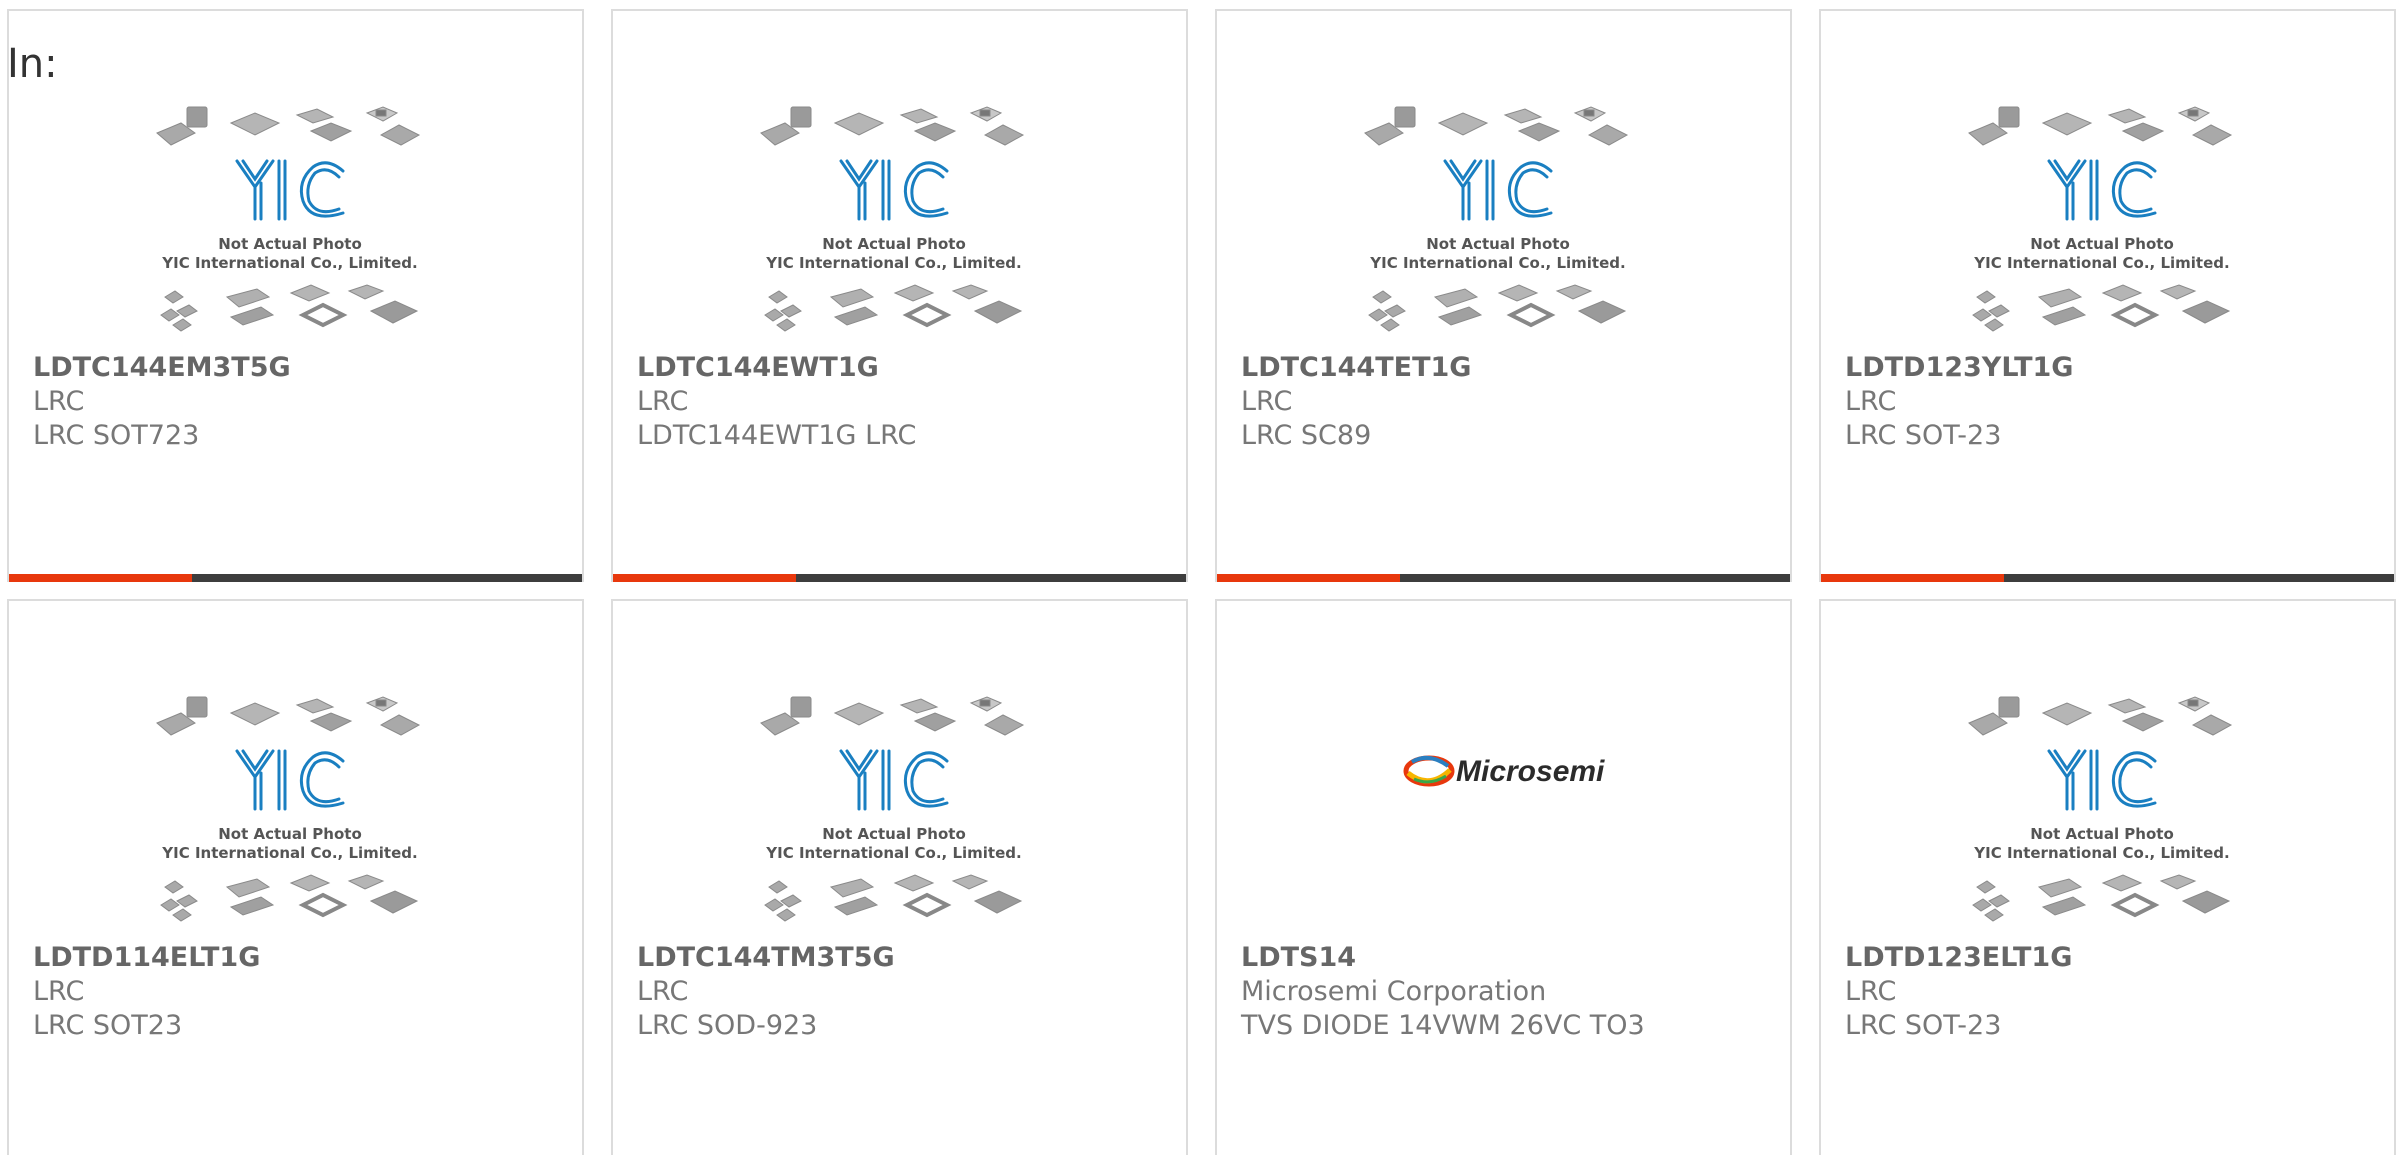  I want to click on part-number-link: LDTD123ELT1G, so click(1958, 958).